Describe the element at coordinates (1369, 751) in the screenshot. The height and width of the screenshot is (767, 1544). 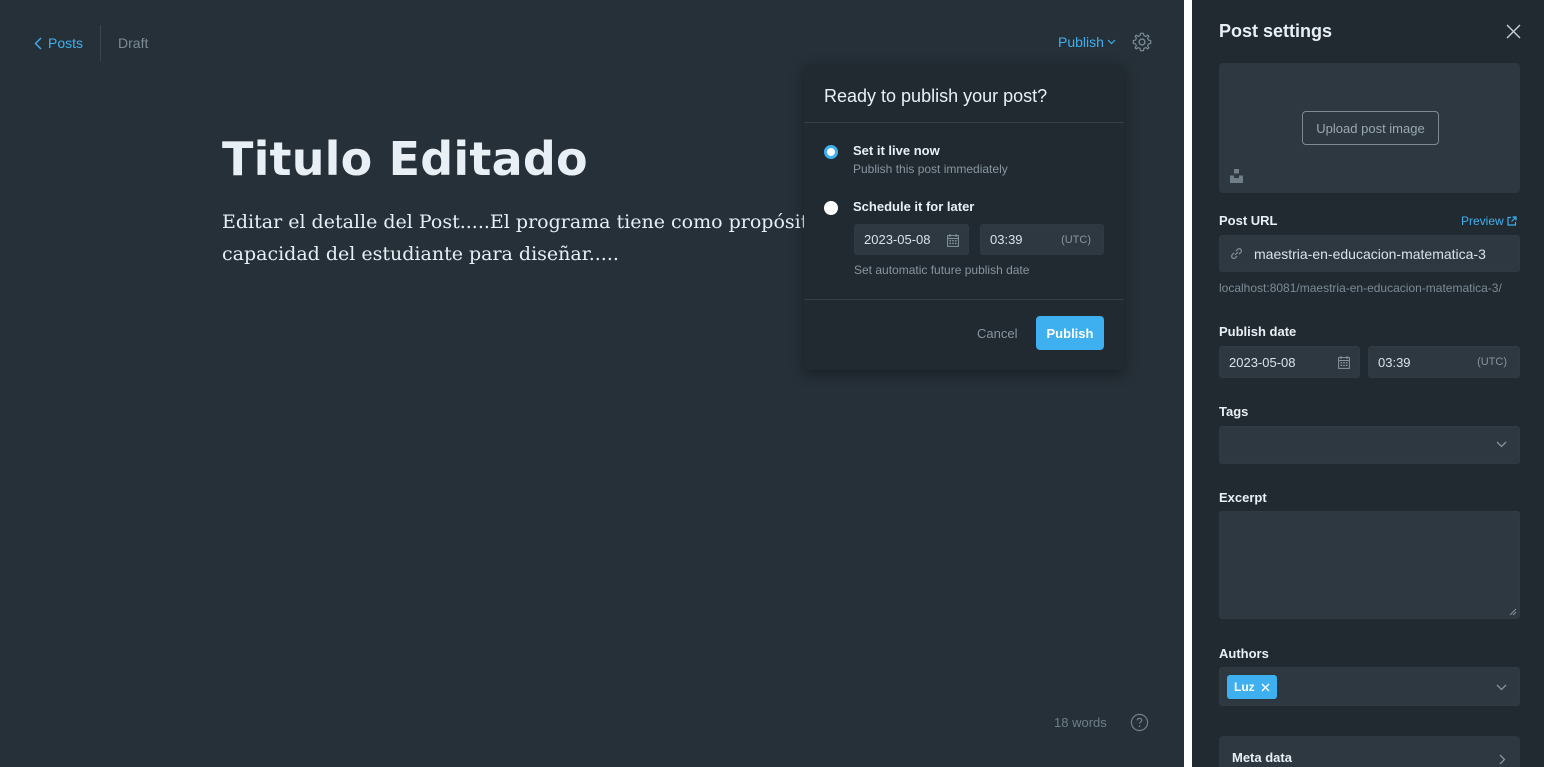
I see `meta-data-section: Meta data` at that location.